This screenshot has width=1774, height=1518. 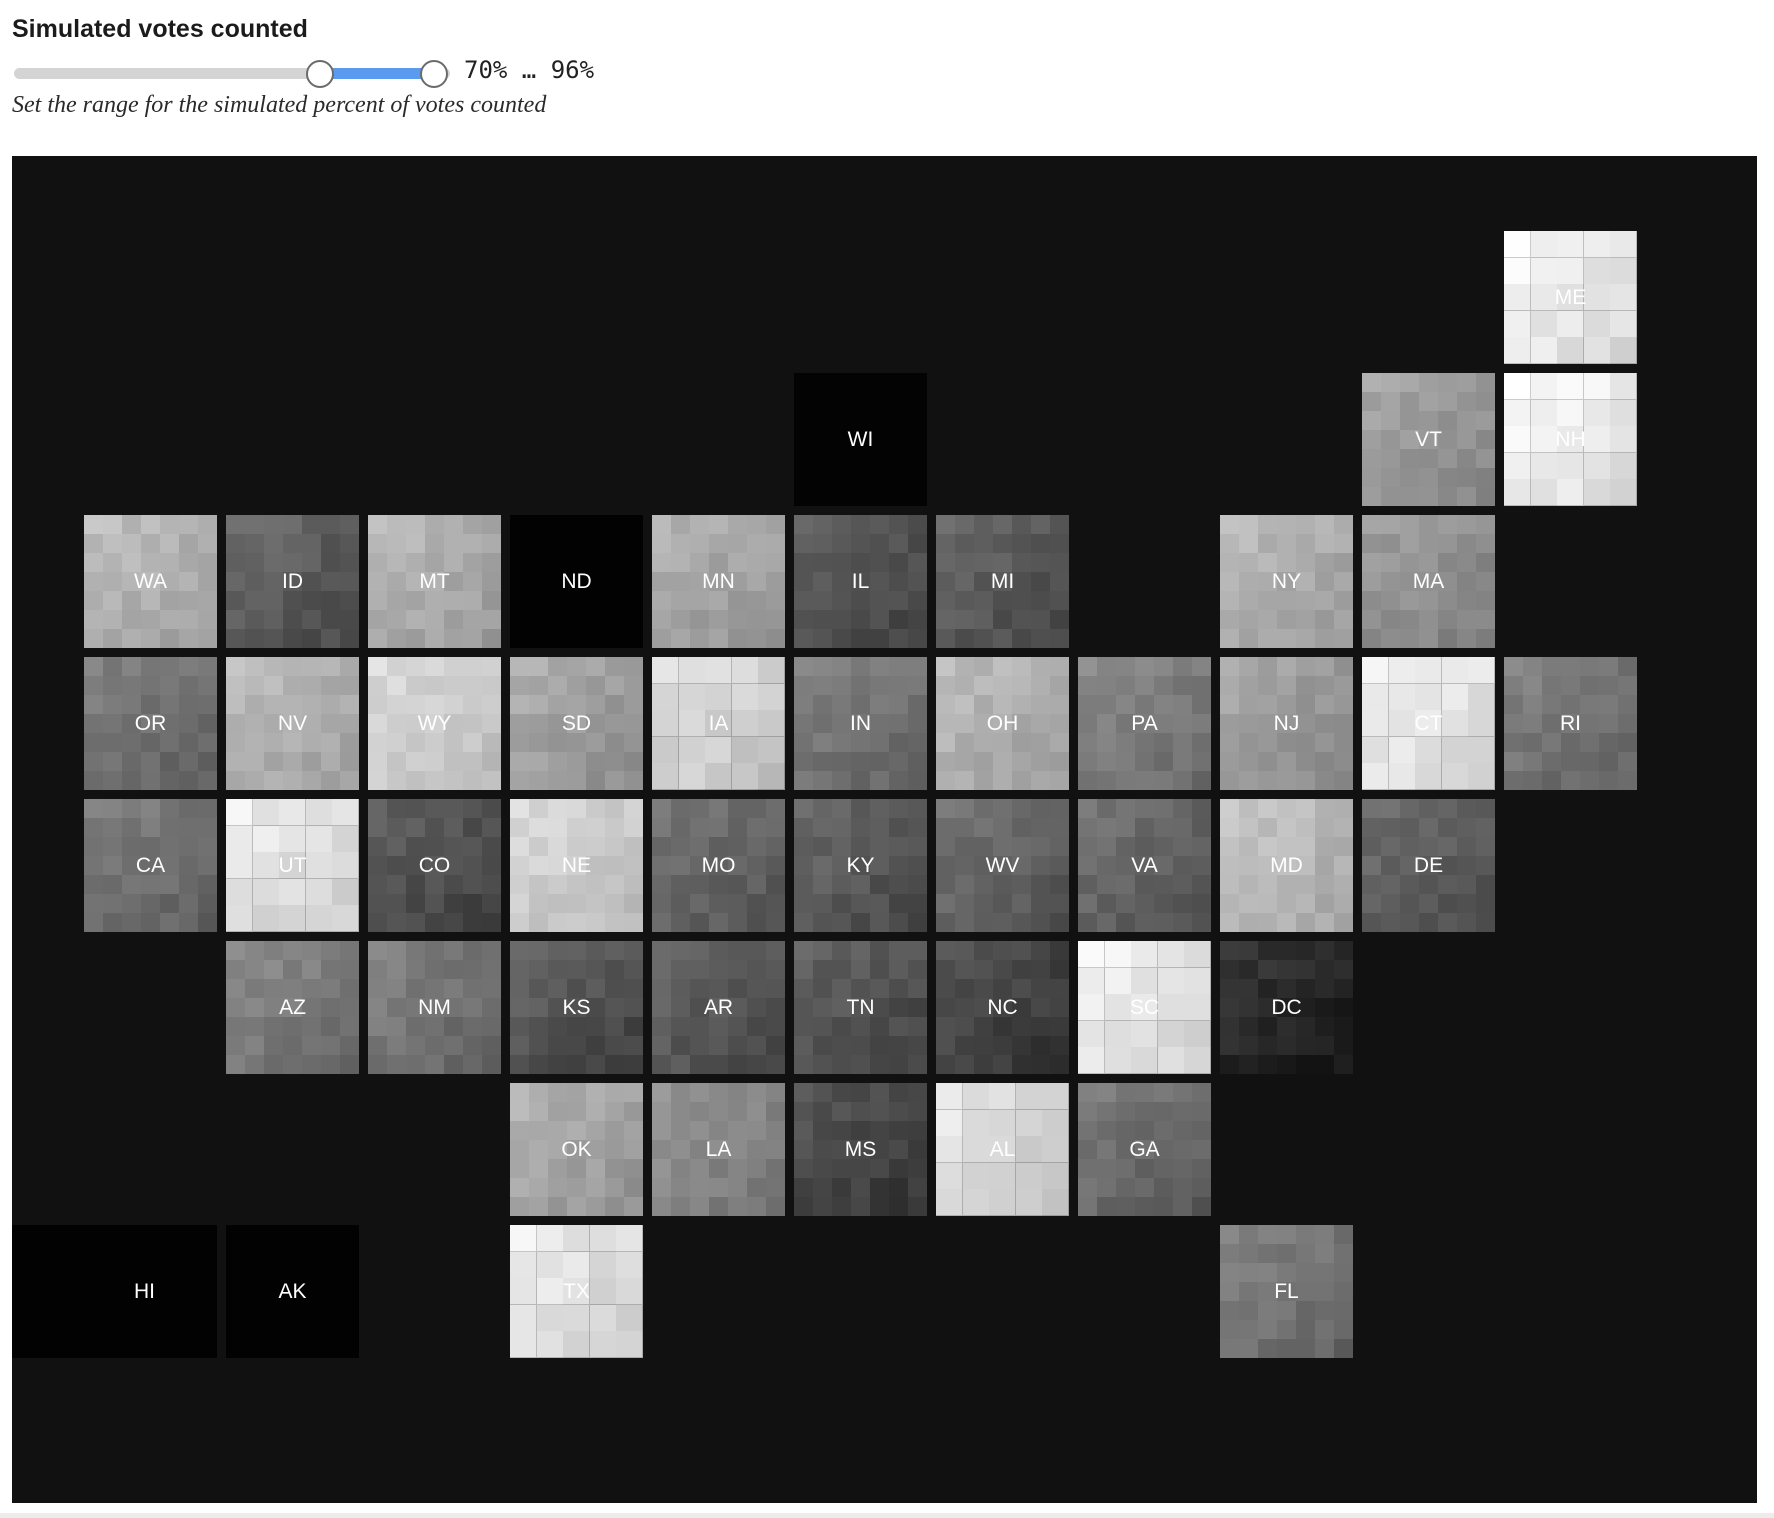 I want to click on state-tile-tn: TN, so click(x=860, y=1007).